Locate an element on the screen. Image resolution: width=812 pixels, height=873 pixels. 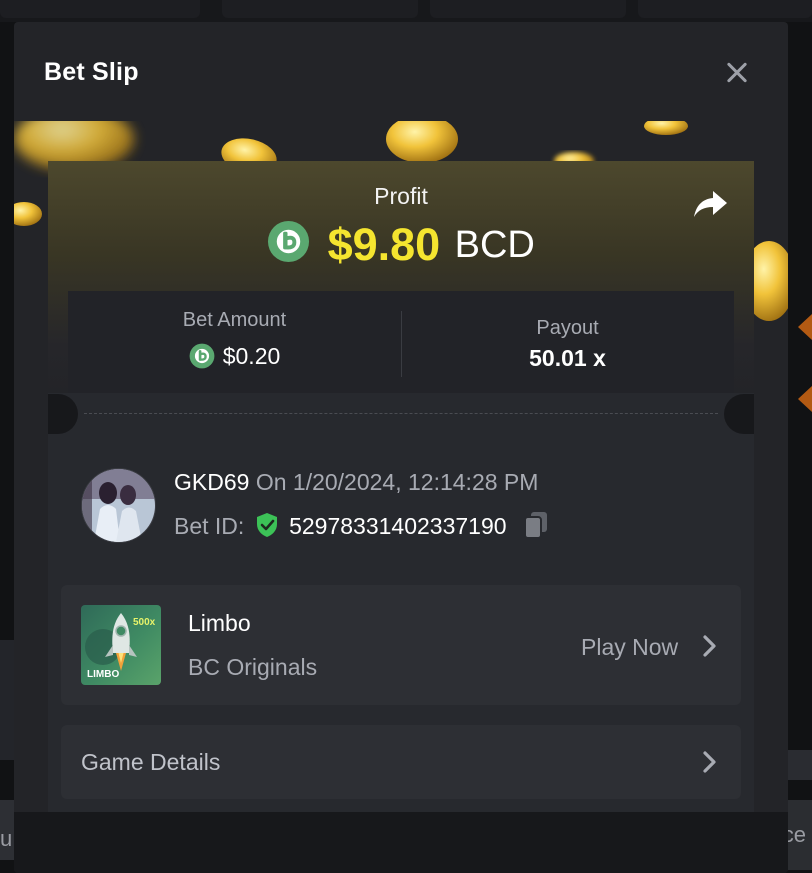
game-thumbnail: 500x LIMBO is located at coordinates (121, 645).